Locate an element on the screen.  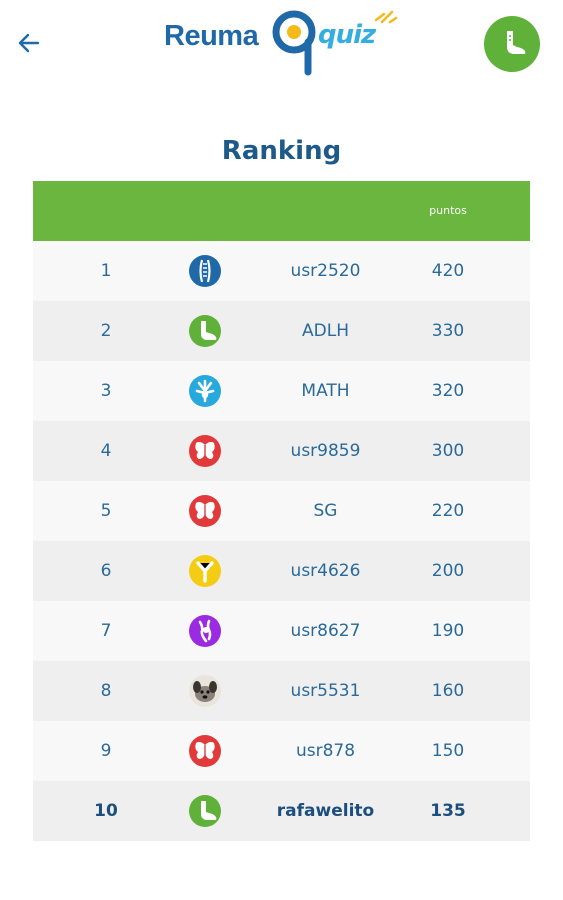
profile-avatar is located at coordinates (512, 44).